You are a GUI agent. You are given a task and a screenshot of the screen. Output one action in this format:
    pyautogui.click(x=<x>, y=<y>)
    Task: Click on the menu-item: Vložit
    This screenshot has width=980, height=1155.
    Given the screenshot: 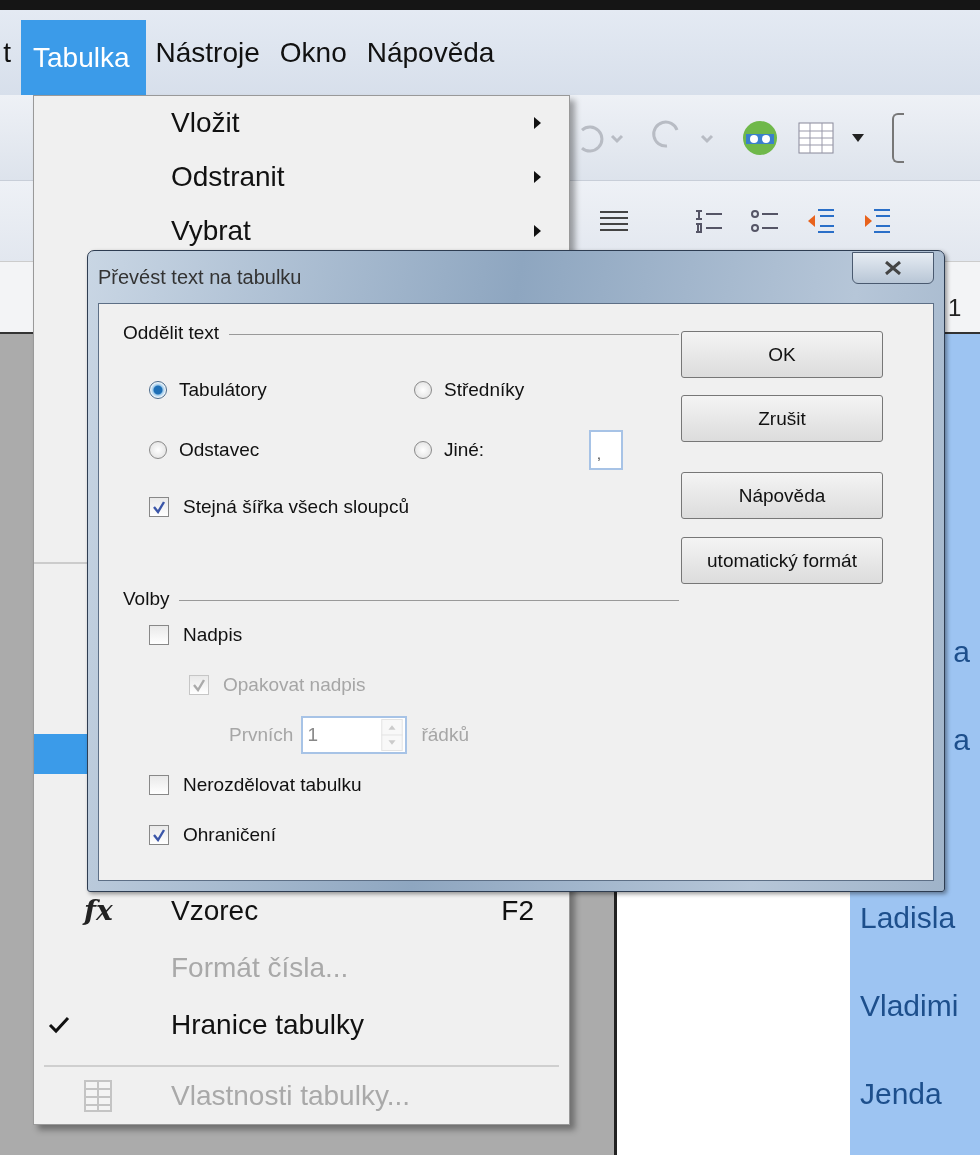 What is the action you would take?
    pyautogui.click(x=301, y=123)
    